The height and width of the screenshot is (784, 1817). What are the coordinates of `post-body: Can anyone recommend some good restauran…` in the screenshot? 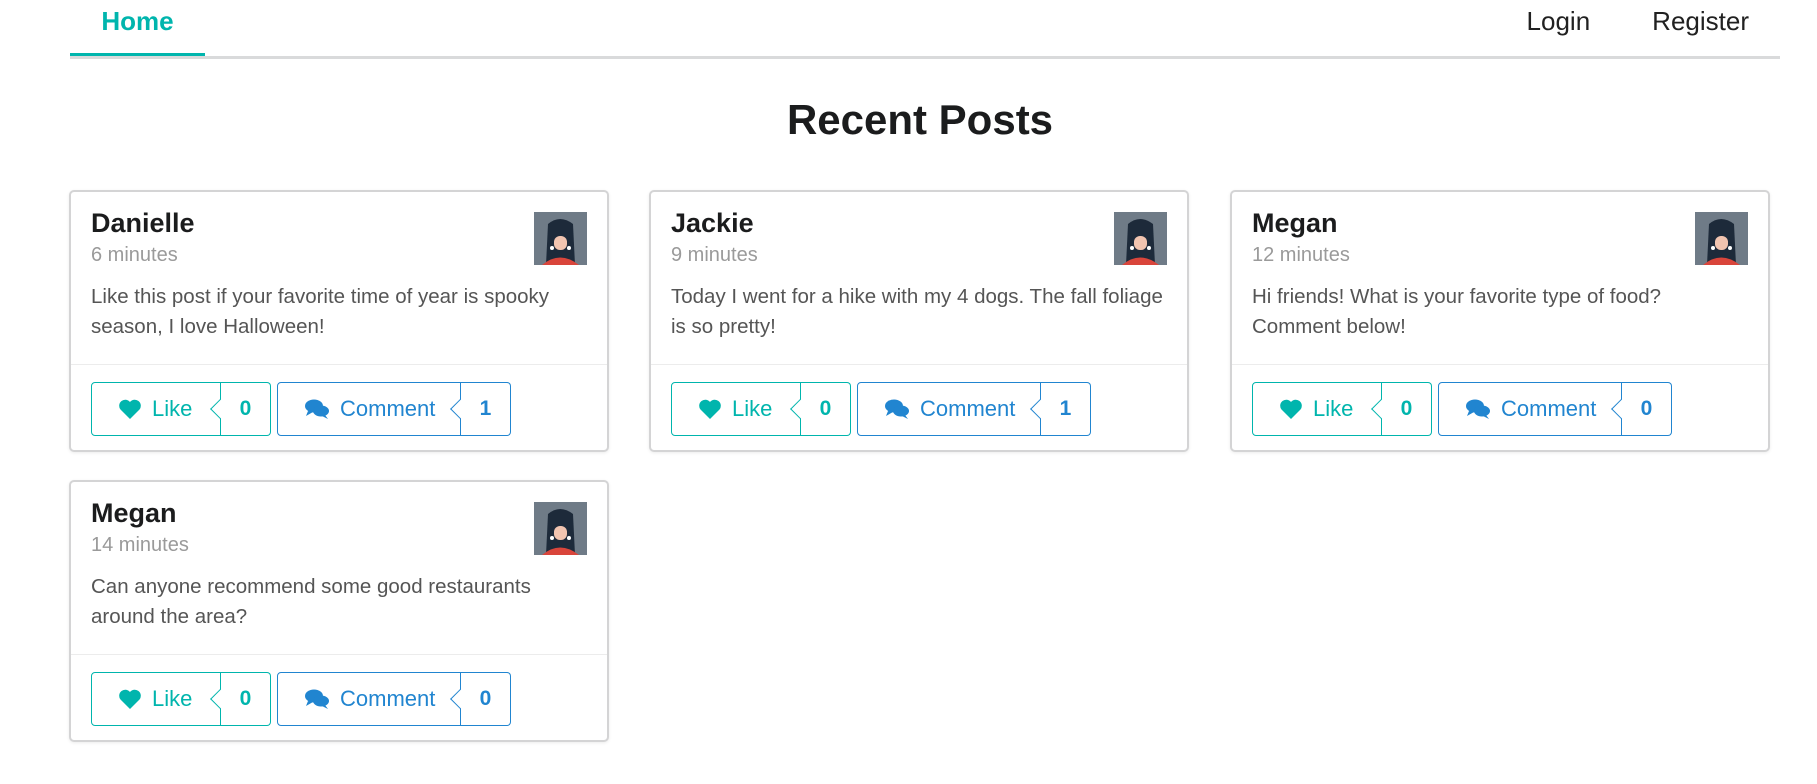 It's located at (311, 601).